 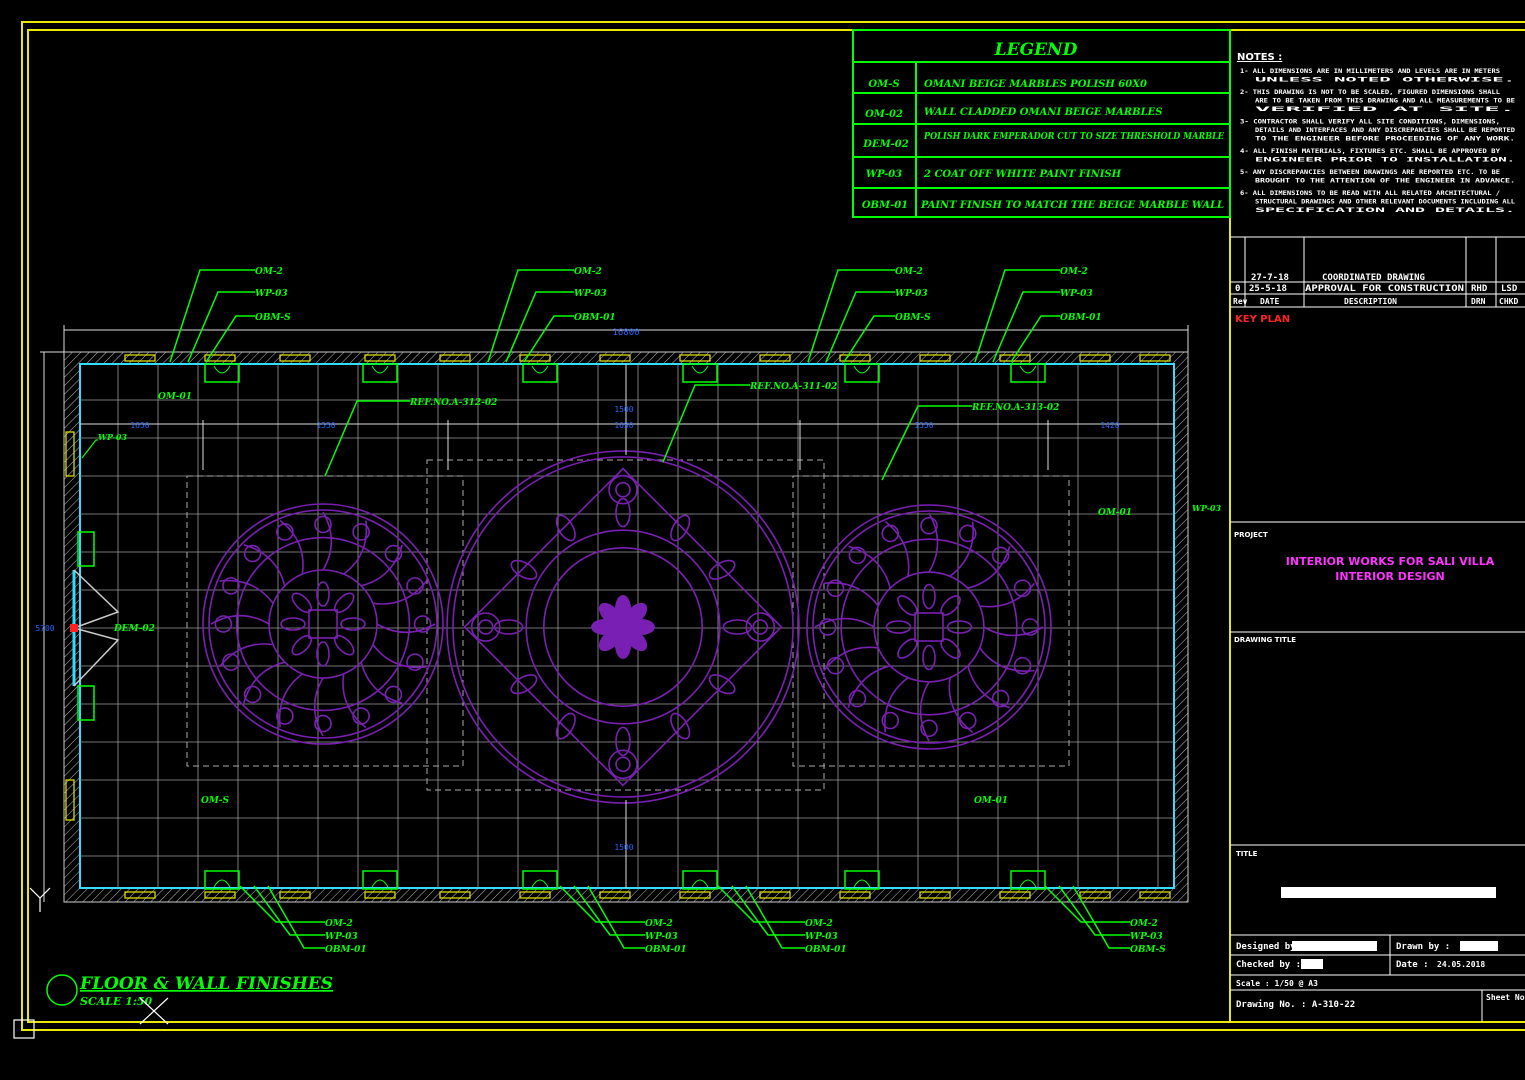 I want to click on project-line2: INTERIOR DESIGN, so click(x=1389, y=576).